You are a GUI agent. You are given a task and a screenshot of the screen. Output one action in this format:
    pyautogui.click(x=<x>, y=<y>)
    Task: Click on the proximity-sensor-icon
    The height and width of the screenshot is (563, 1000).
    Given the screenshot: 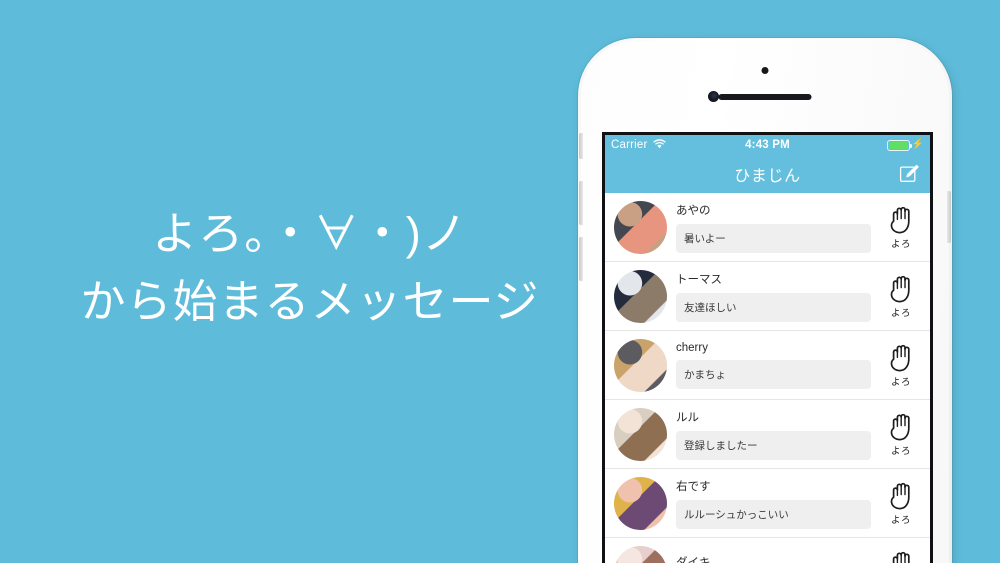 What is the action you would take?
    pyautogui.click(x=765, y=70)
    